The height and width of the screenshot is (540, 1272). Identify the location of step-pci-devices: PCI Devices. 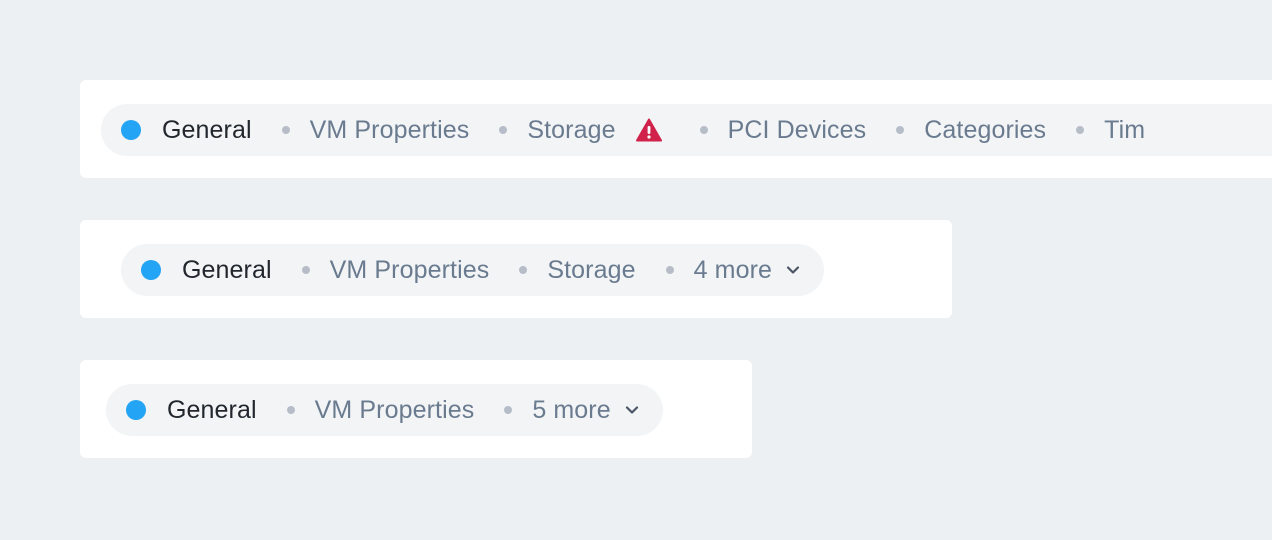
(768, 130).